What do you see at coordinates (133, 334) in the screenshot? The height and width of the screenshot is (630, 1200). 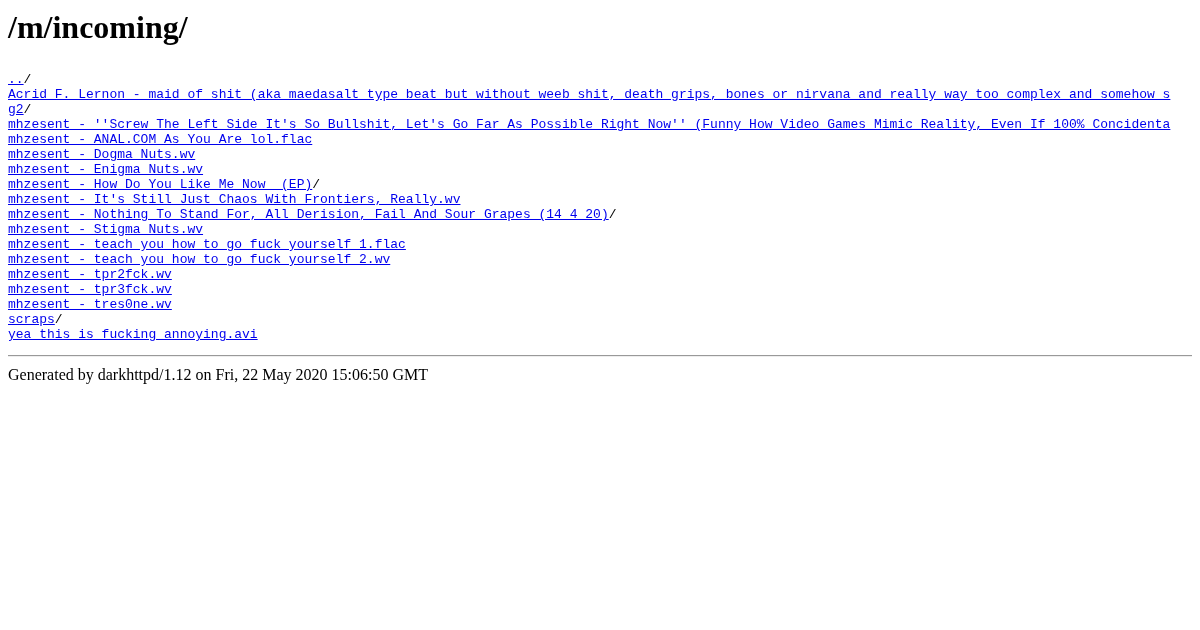 I see `file-link: yea this is fucking annoying.avi` at bounding box center [133, 334].